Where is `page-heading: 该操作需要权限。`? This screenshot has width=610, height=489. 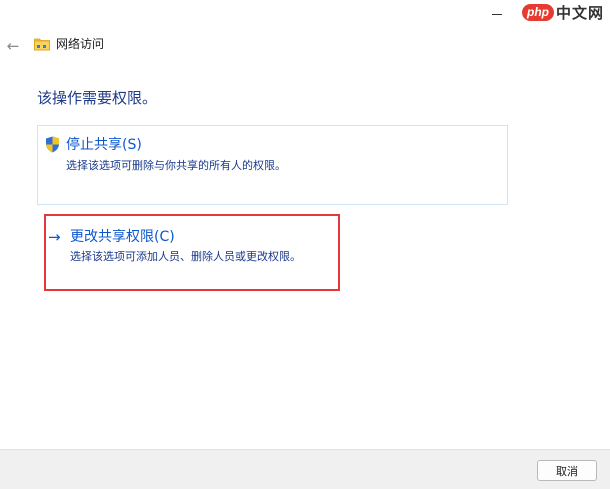 page-heading: 该操作需要权限。 is located at coordinates (97, 98).